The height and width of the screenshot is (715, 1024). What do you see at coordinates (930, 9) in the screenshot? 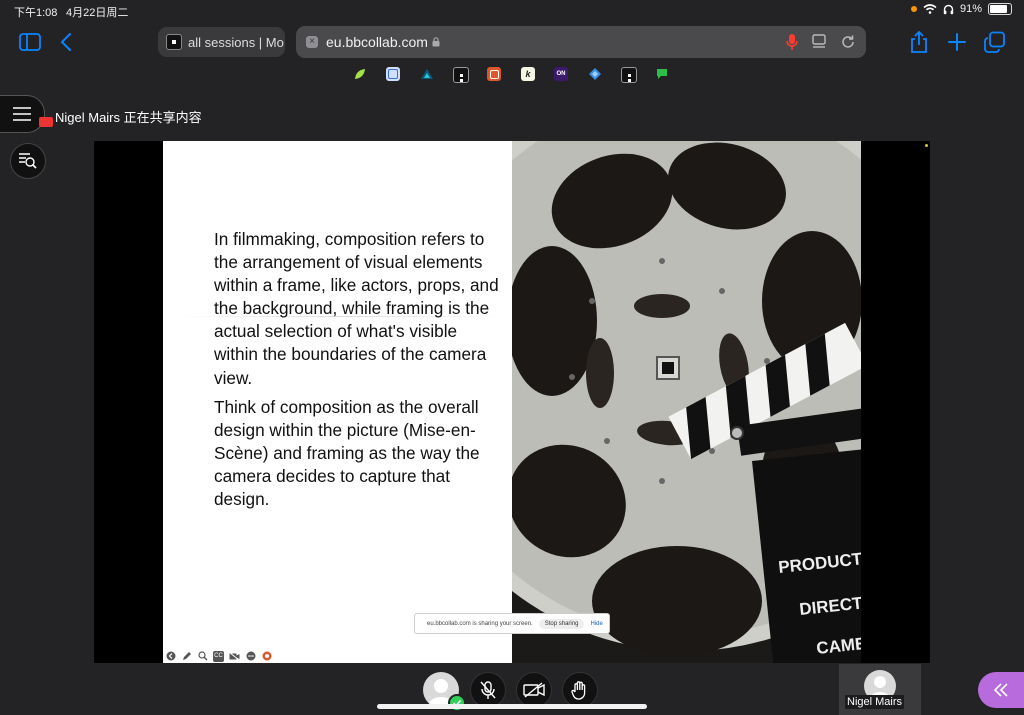
I see `wifi-icon` at bounding box center [930, 9].